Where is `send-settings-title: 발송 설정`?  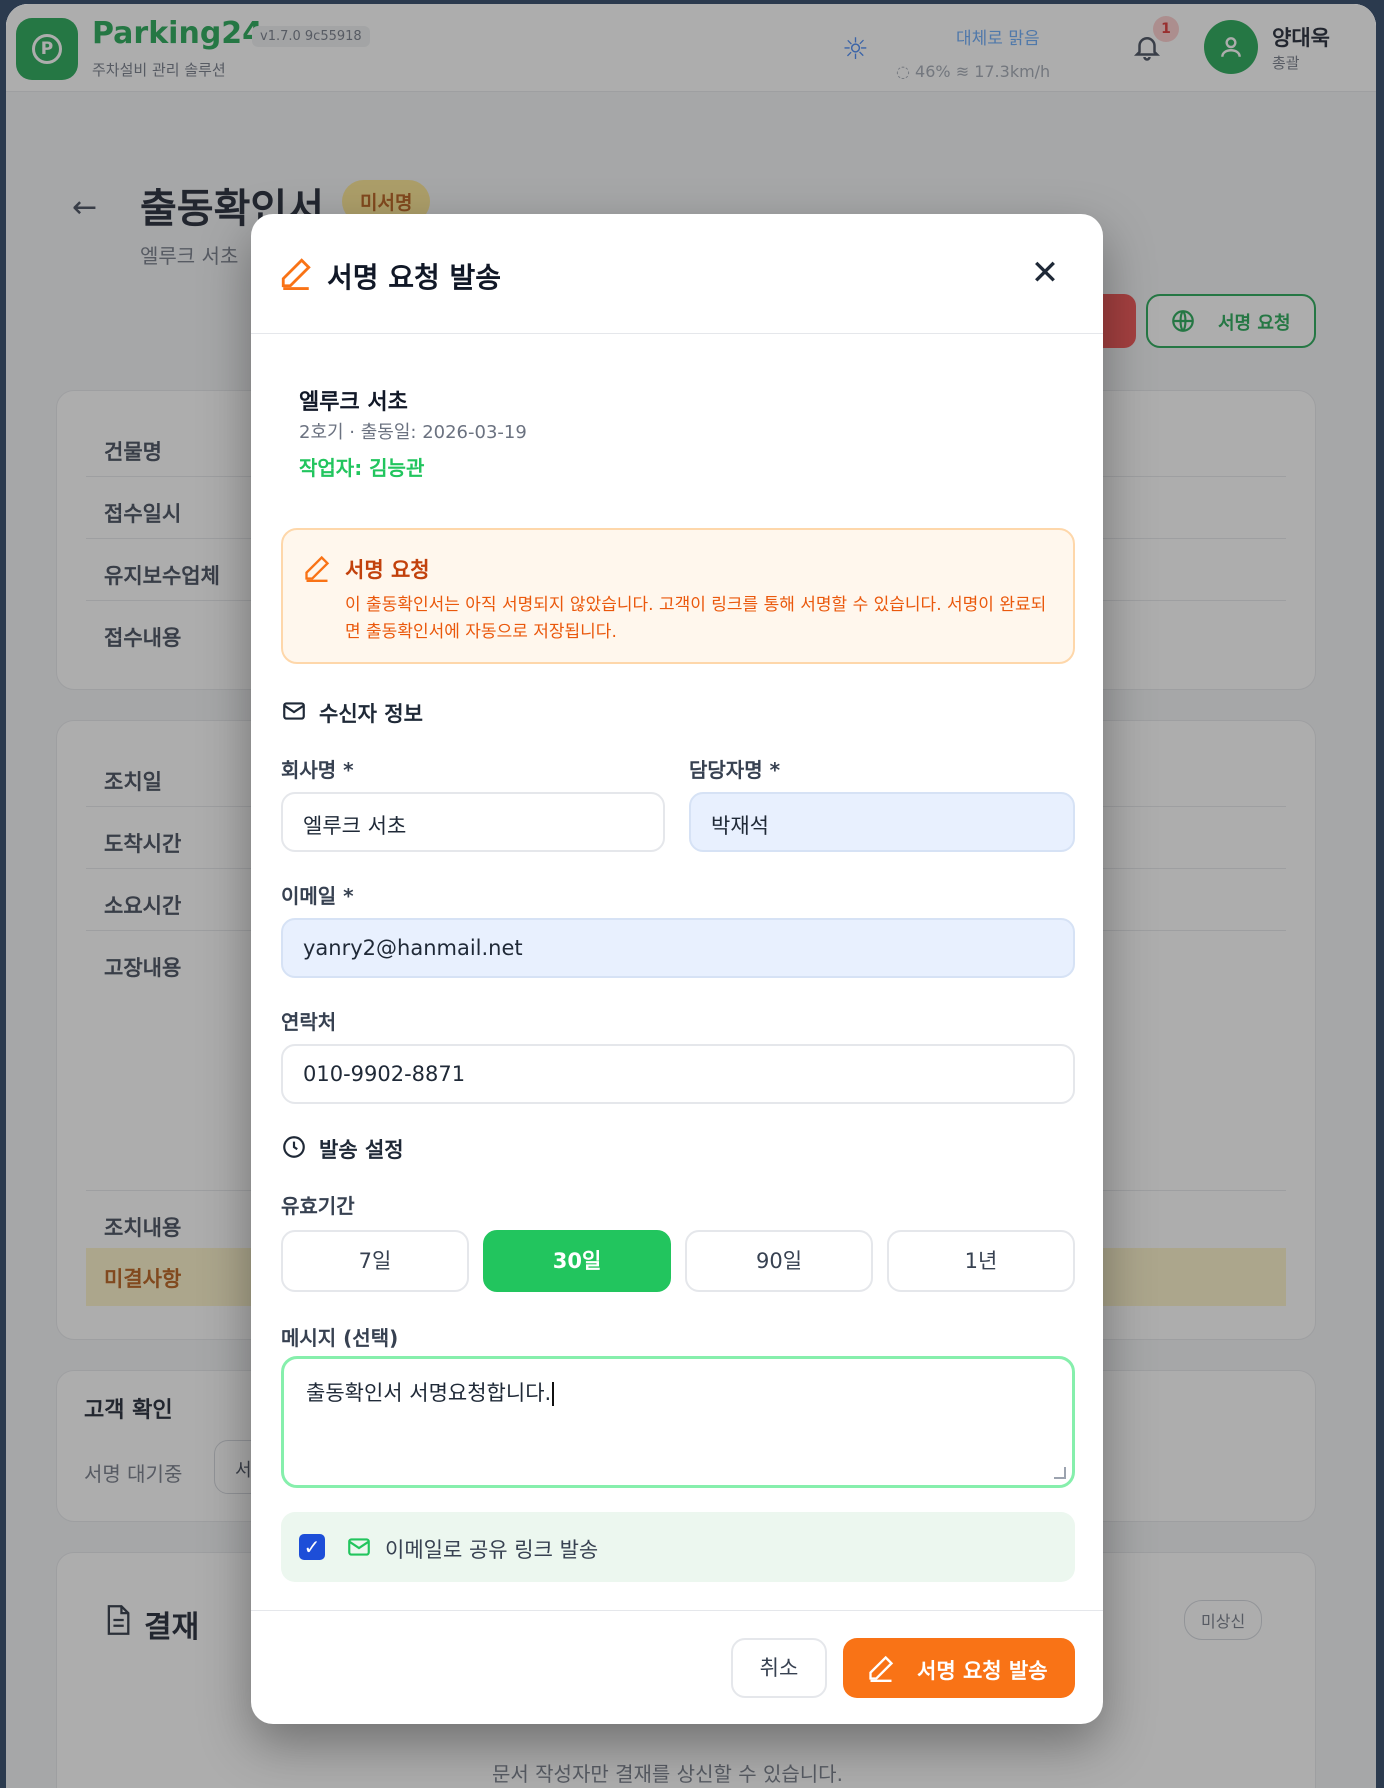
send-settings-title: 발송 설정 is located at coordinates (361, 1150).